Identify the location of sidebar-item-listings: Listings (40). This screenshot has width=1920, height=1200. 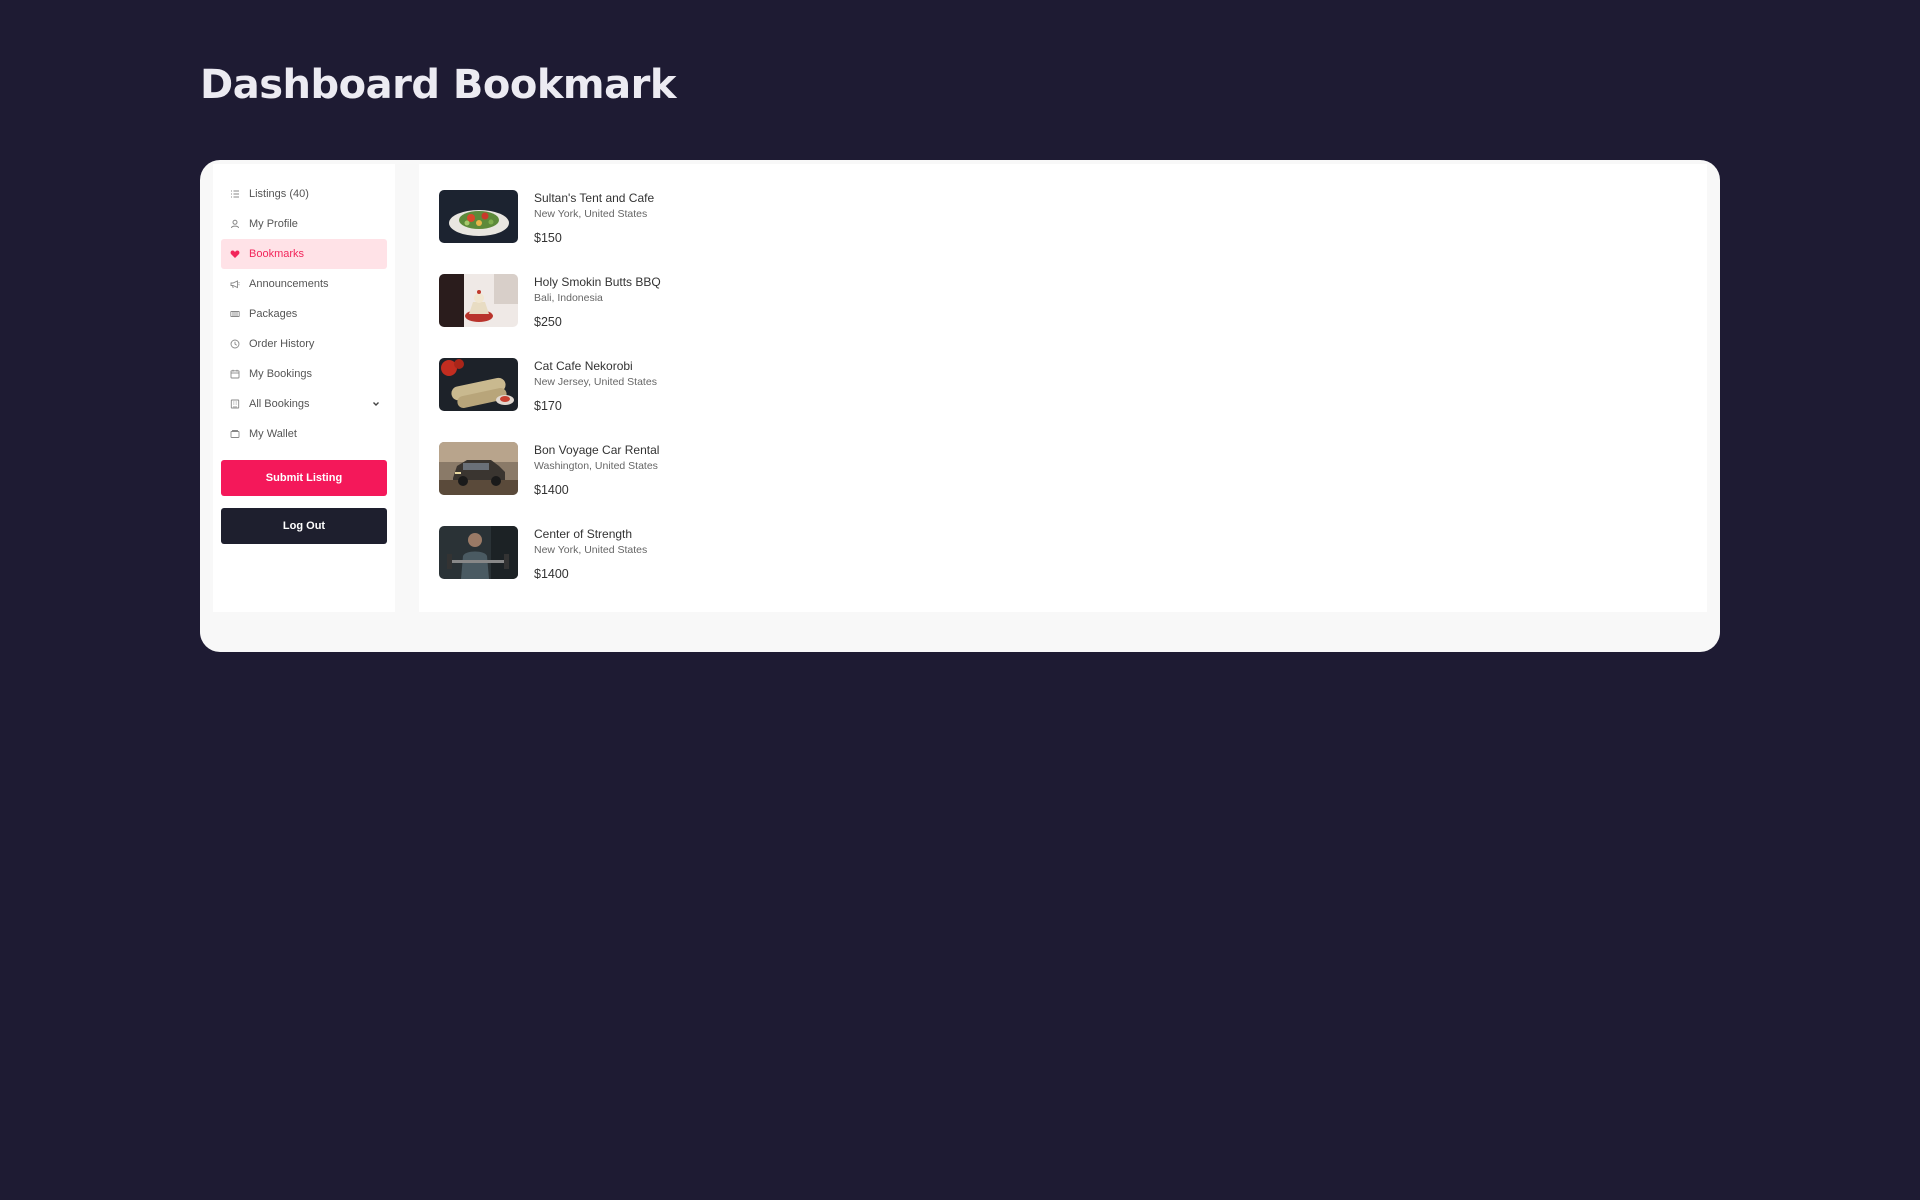
(304, 194).